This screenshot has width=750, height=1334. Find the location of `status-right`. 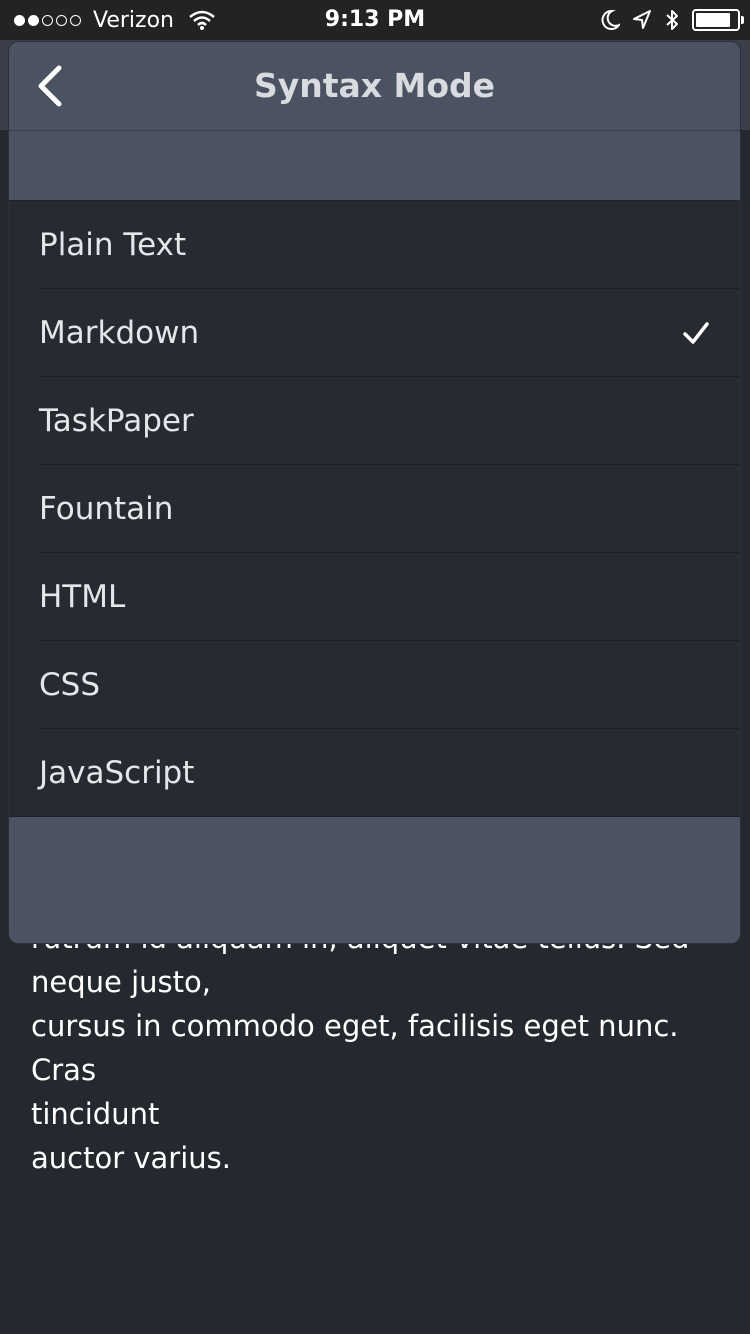

status-right is located at coordinates (672, 20).